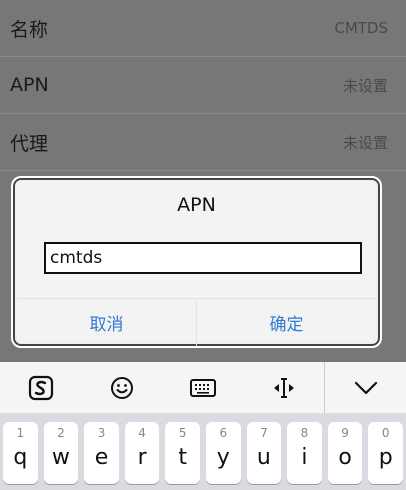  What do you see at coordinates (183, 457) in the screenshot?
I see `key-letter: t` at bounding box center [183, 457].